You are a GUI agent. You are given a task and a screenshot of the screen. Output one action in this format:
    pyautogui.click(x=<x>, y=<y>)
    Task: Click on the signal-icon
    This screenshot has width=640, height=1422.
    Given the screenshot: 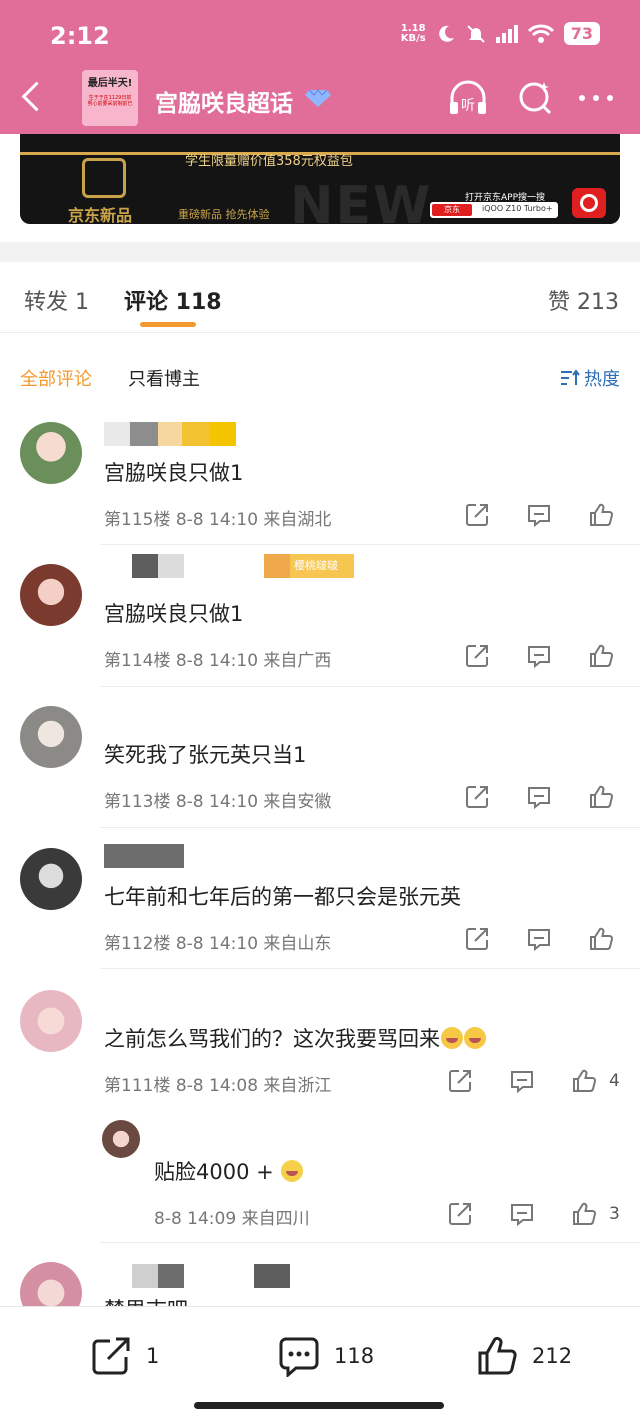 What is the action you would take?
    pyautogui.click(x=506, y=33)
    